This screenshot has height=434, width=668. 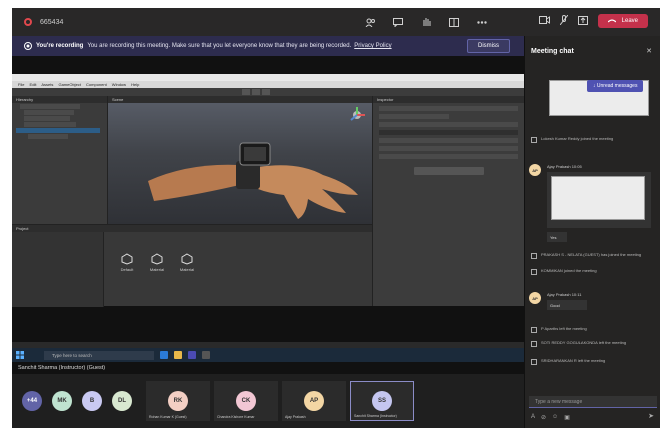 I want to click on participant-avatar: SS, so click(x=382, y=401).